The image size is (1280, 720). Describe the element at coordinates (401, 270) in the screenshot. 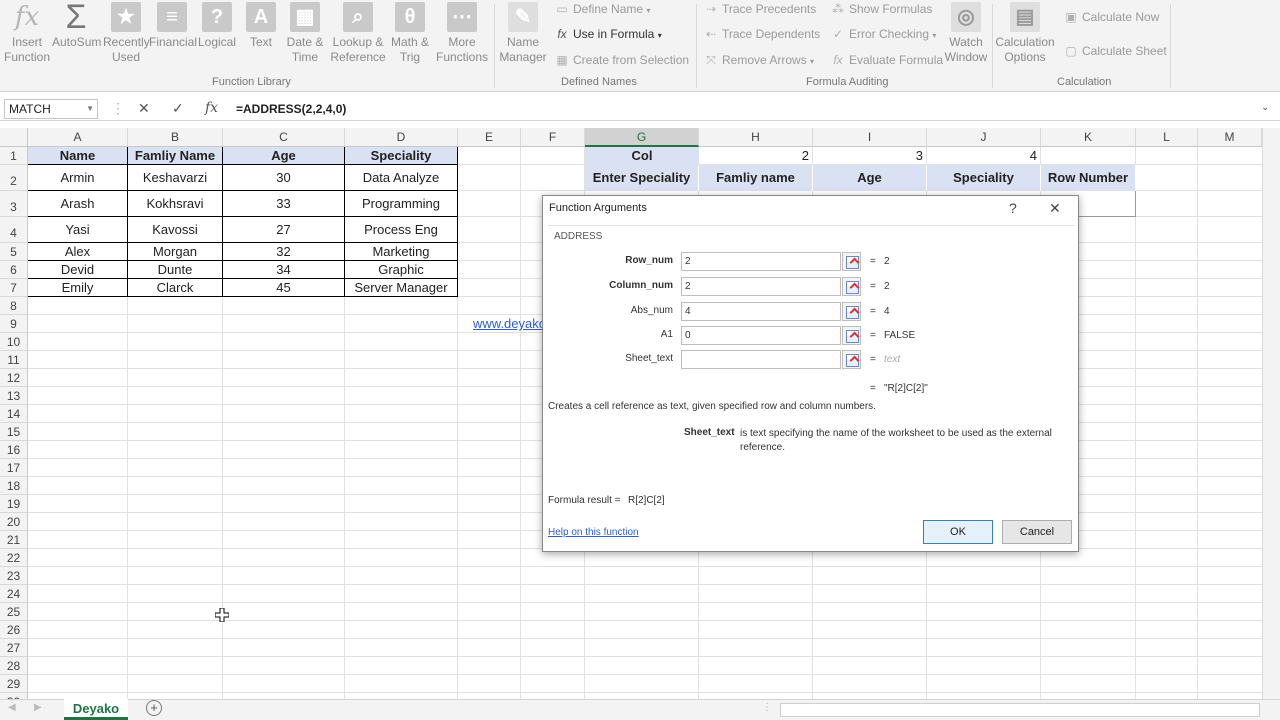

I see `cell-d6: Graphic` at that location.